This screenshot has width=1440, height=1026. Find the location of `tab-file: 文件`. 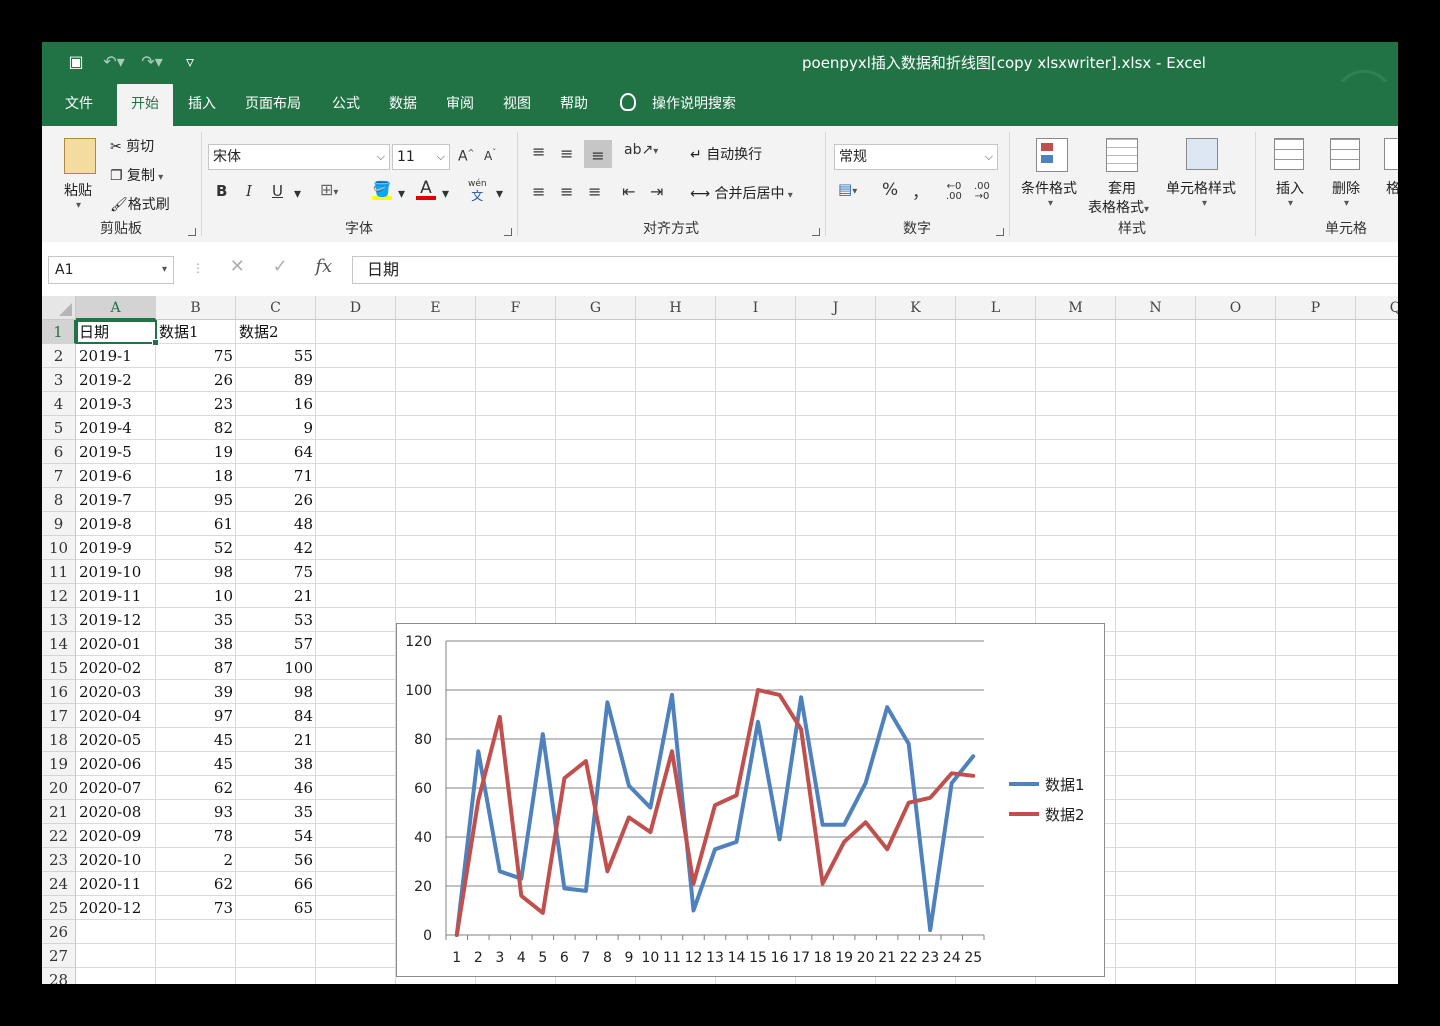

tab-file: 文件 is located at coordinates (79, 104).